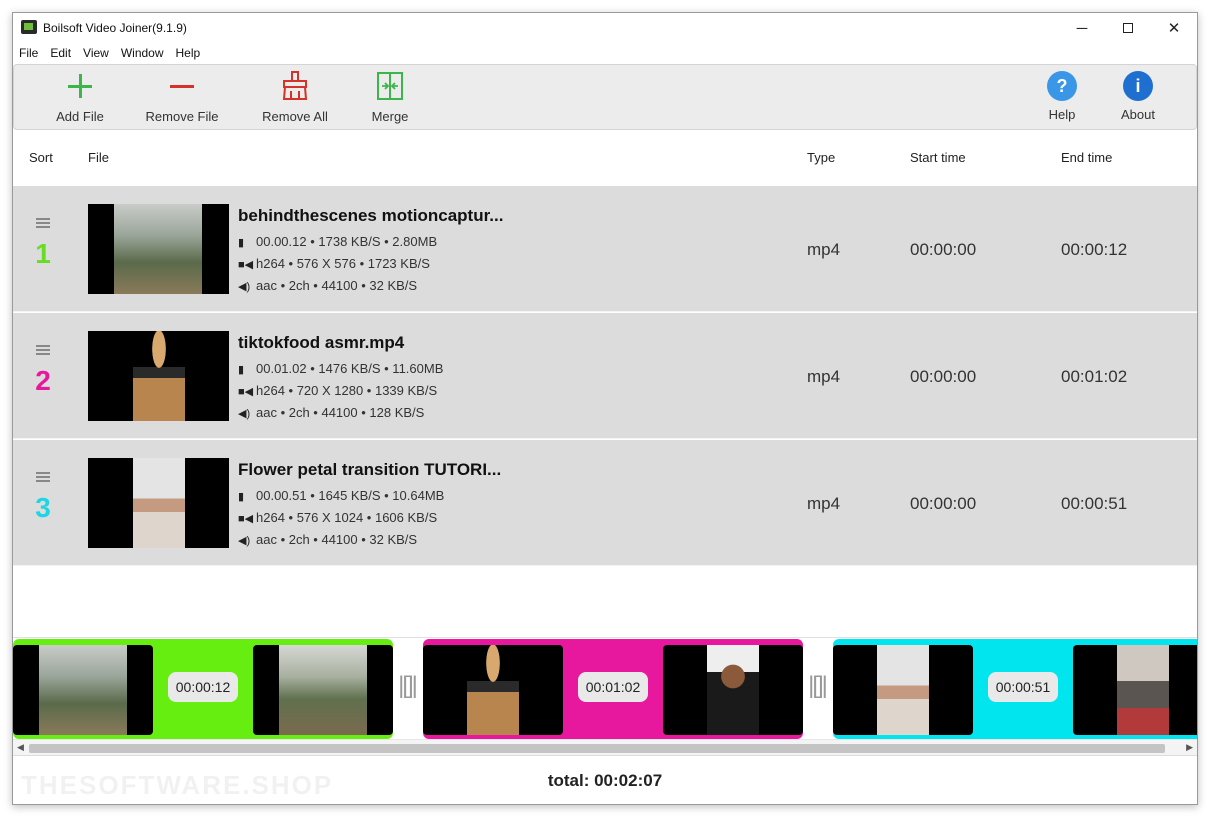  Describe the element at coordinates (338, 517) in the screenshot. I see `video-info: ■◀ h264 • 576 X 1024 • 1606 KB/S` at that location.